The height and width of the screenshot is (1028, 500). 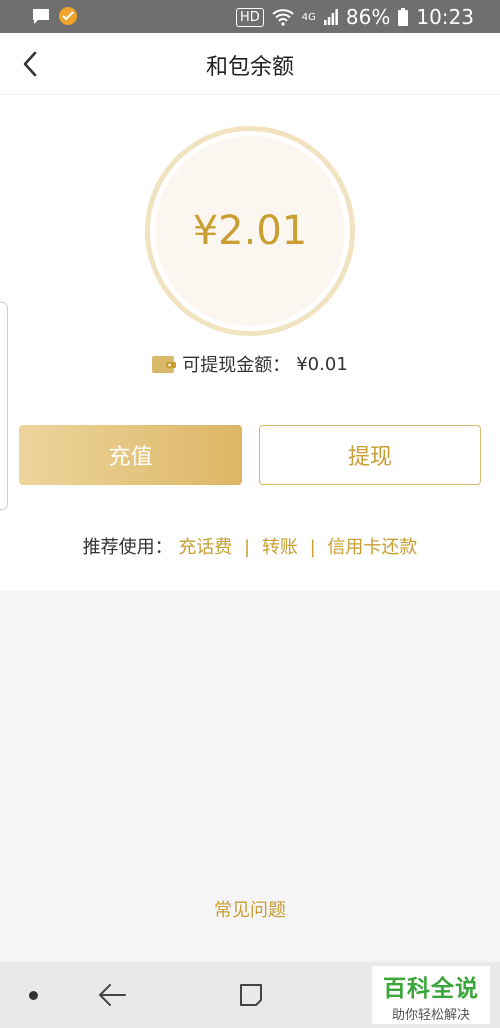 I want to click on withdraw-button: 提现, so click(x=370, y=455).